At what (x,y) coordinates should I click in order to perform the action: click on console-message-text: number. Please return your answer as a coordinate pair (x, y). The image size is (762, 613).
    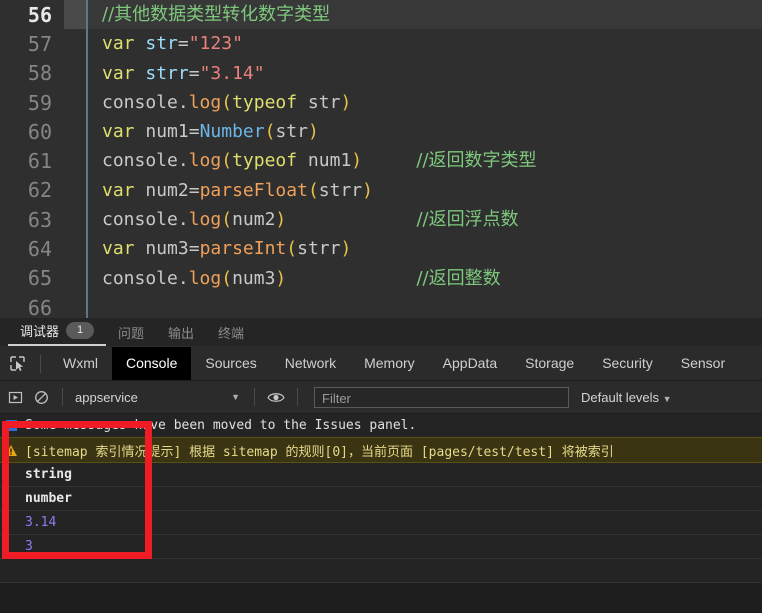
    Looking at the image, I should click on (48, 498).